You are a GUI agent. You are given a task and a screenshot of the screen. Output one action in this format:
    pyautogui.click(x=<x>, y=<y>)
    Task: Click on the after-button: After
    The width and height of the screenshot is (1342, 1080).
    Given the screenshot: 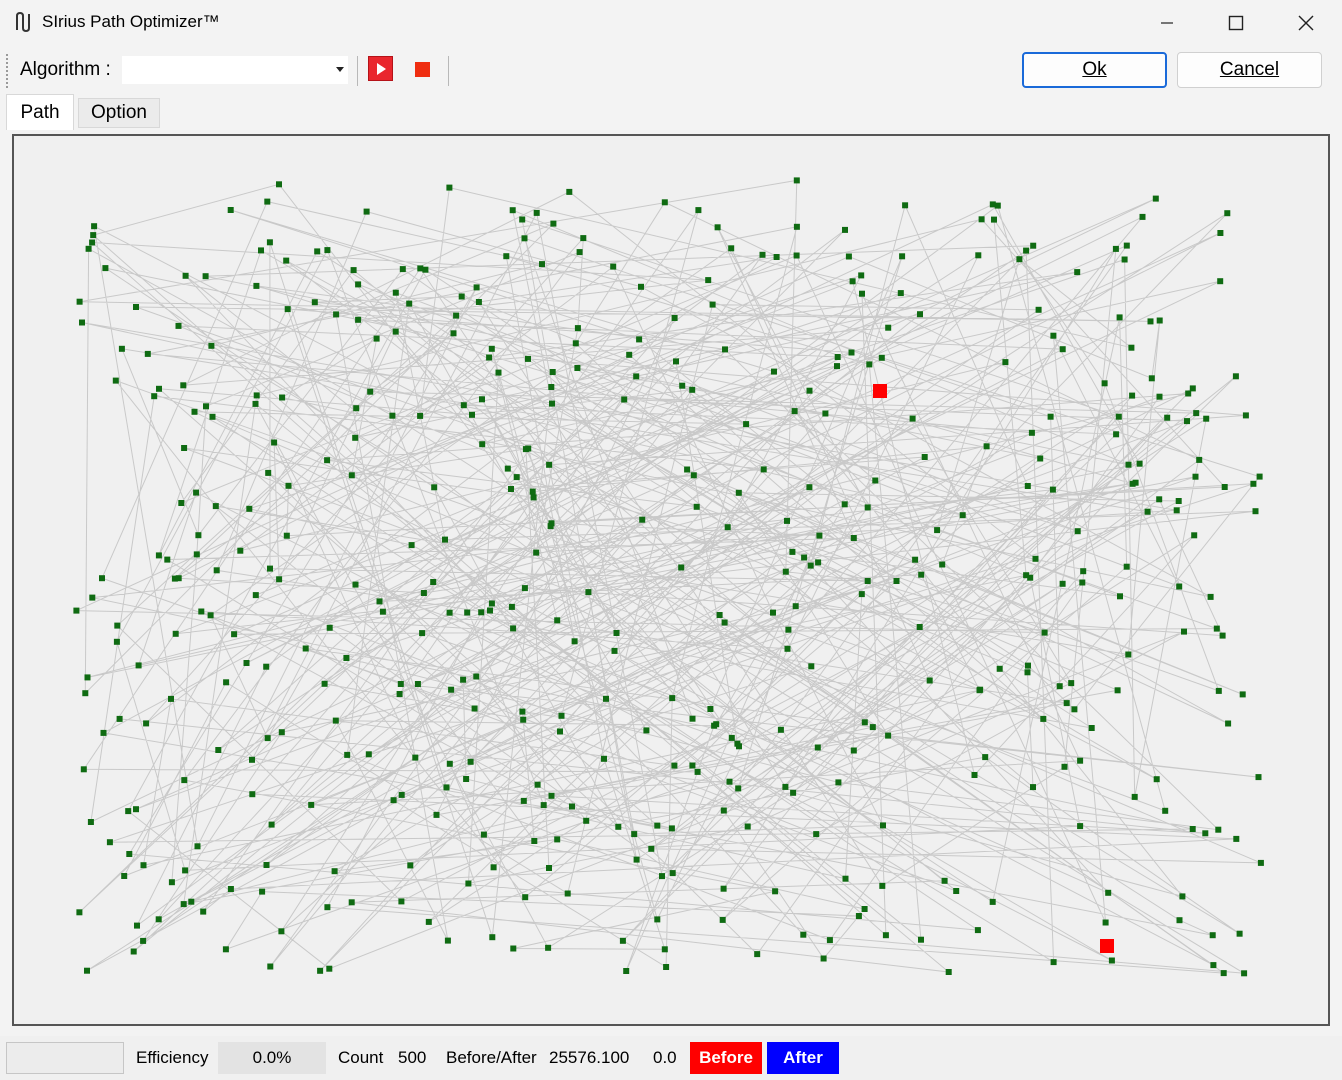 What is the action you would take?
    pyautogui.click(x=803, y=1058)
    